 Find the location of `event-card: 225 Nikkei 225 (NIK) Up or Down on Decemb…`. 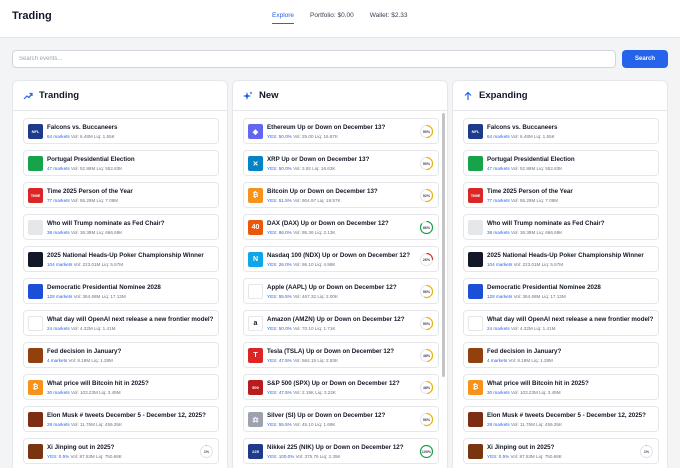

event-card: 225 Nikkei 225 (NIK) Up or Down on Decemb… is located at coordinates (341, 451).